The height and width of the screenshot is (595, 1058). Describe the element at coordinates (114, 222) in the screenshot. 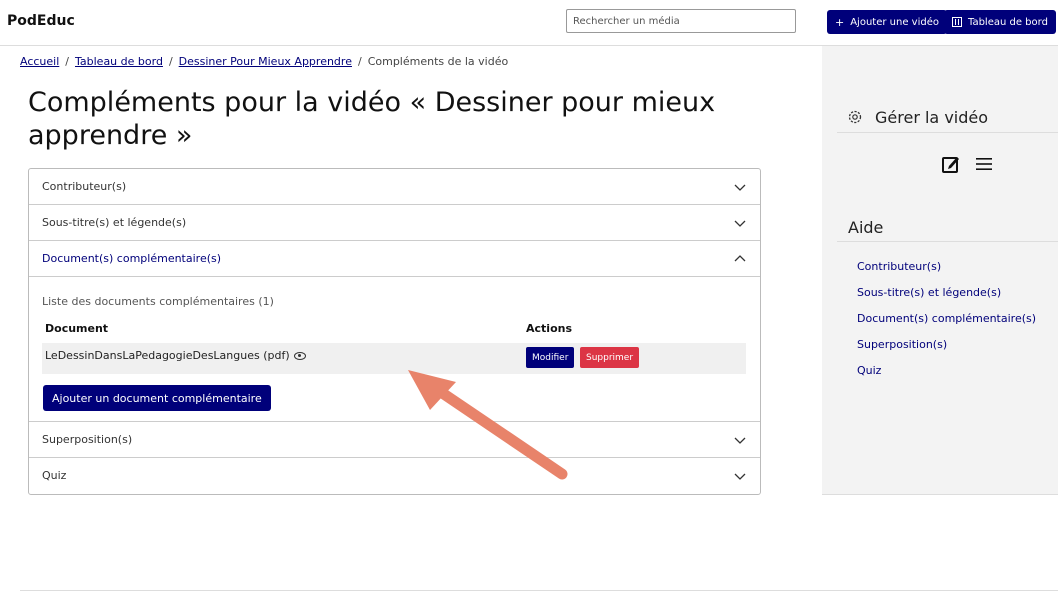

I see `accordion-subtitles-label: Sous-titre(s) et légende(s)` at that location.